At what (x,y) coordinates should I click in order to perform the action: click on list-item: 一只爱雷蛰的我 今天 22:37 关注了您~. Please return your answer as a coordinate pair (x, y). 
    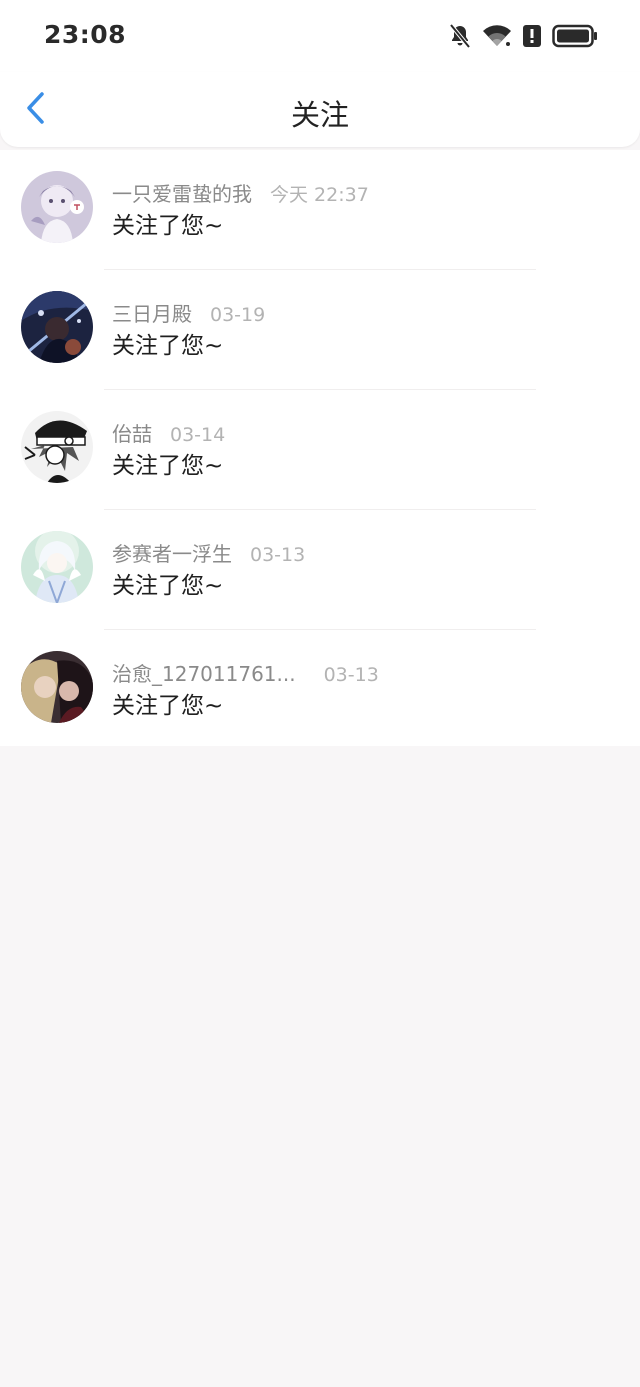
    Looking at the image, I should click on (320, 210).